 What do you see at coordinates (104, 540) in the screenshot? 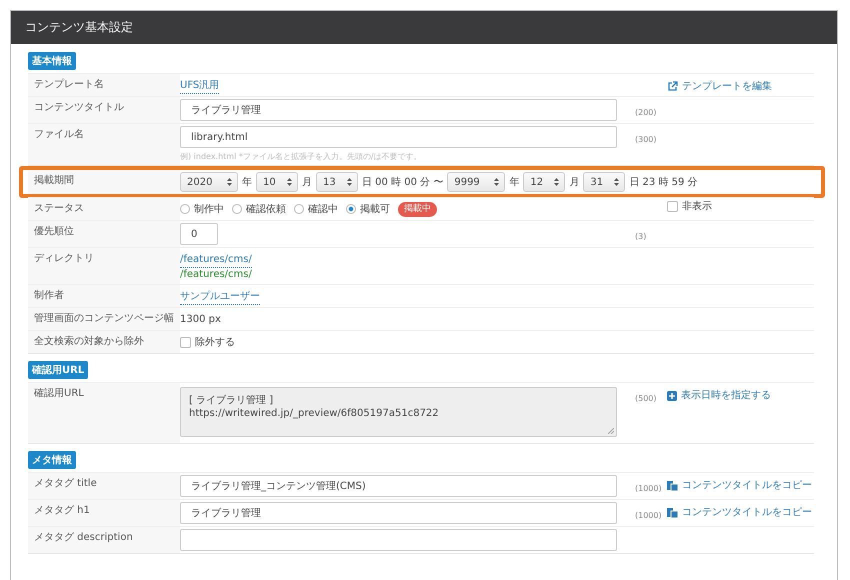
I see `field-label: メタタグ description` at bounding box center [104, 540].